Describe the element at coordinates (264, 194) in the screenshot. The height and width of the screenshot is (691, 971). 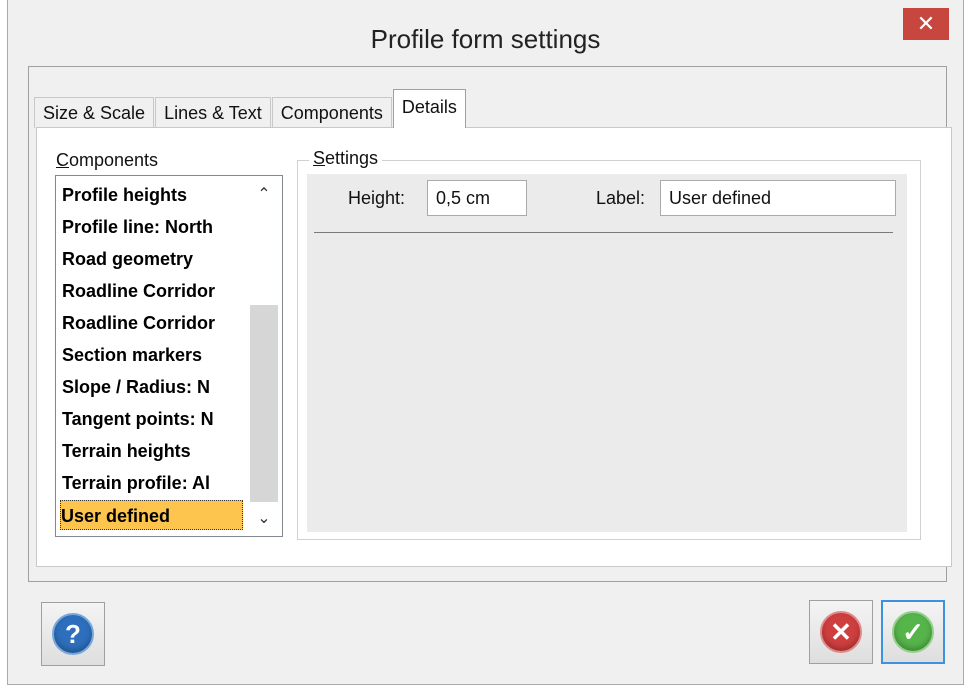
I see `scroll-up-icon: ⌃` at that location.